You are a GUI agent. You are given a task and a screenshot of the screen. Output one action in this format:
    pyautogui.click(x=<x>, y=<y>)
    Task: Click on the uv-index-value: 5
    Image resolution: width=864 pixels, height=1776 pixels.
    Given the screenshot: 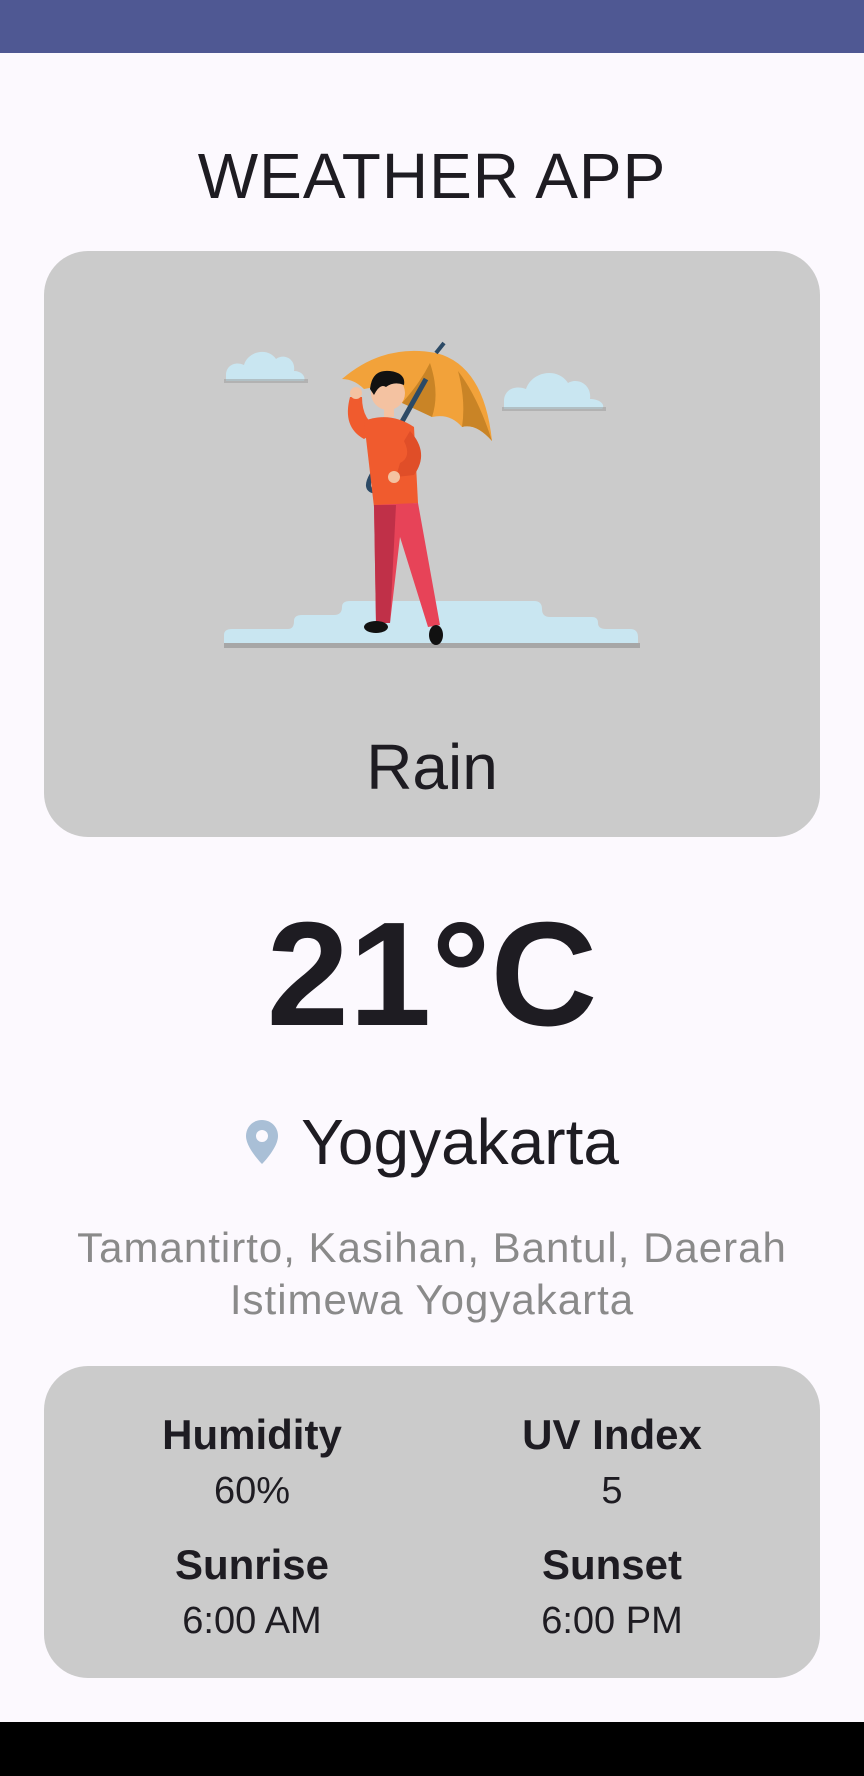 What is the action you would take?
    pyautogui.click(x=612, y=1491)
    